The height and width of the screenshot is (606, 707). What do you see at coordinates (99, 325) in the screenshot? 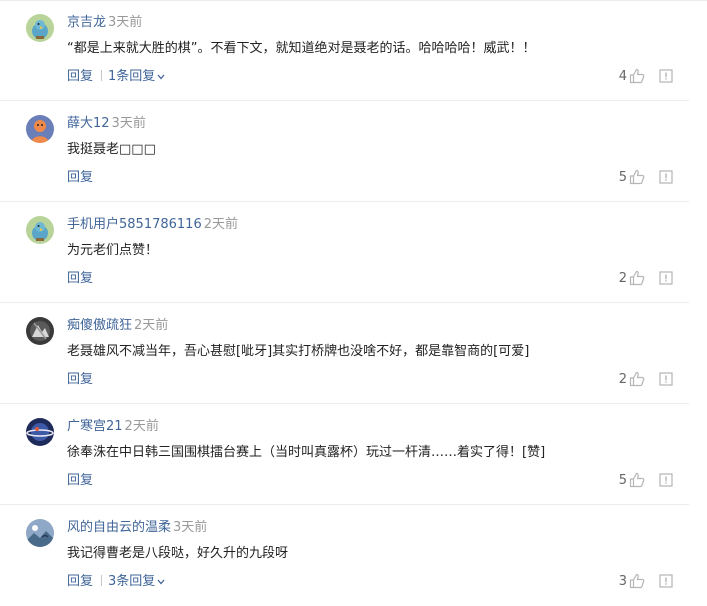
I see `username: 痴傻傲疏狂` at bounding box center [99, 325].